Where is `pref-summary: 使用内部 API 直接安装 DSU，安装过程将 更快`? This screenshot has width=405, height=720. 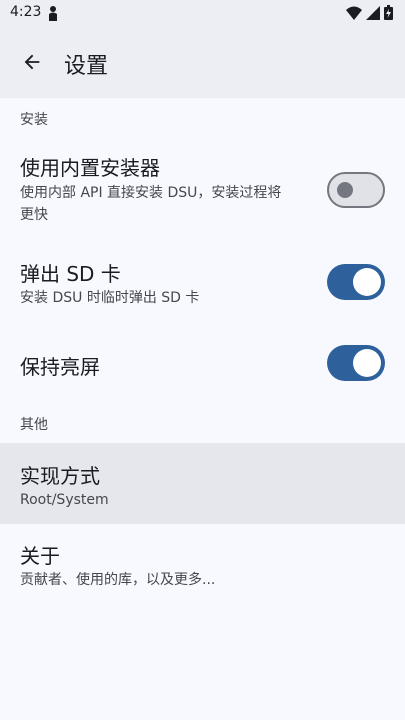 pref-summary: 使用内部 API 直接安装 DSU，安装过程将 更快 is located at coordinates (170, 204).